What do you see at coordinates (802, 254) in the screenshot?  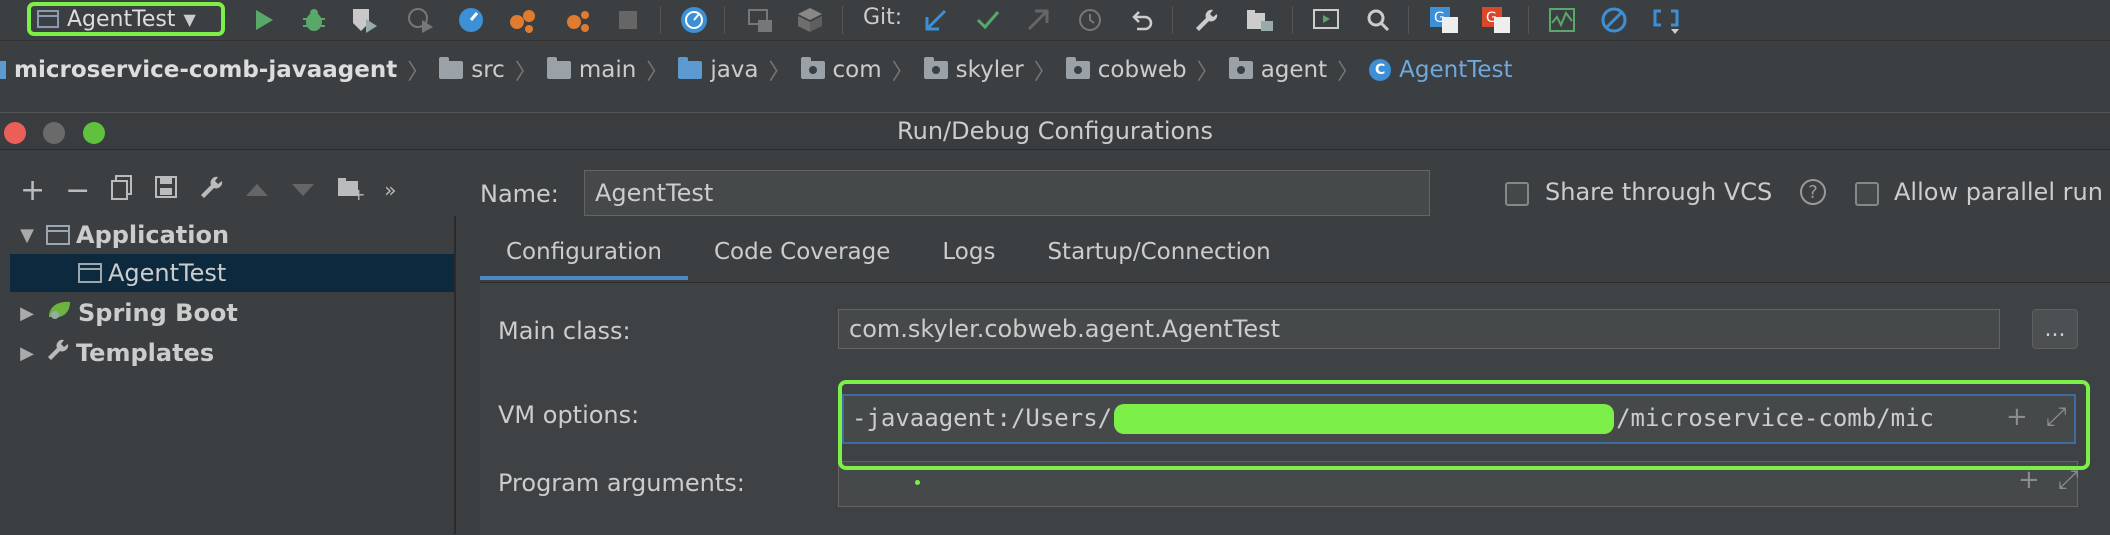 I see `tab-code-coverage: Code Coverage` at bounding box center [802, 254].